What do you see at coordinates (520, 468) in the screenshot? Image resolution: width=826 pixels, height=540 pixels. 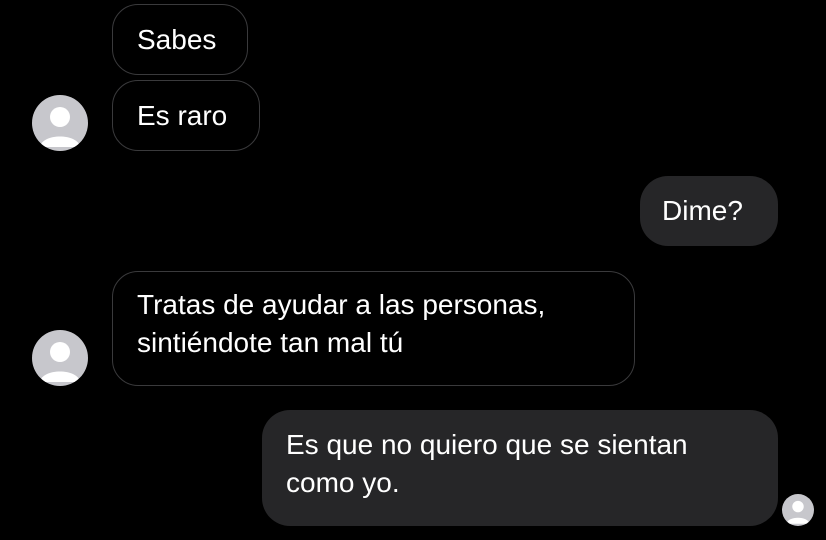 I see `outgoing-message-bubble: Es que no quiero que se sientan como yo.` at bounding box center [520, 468].